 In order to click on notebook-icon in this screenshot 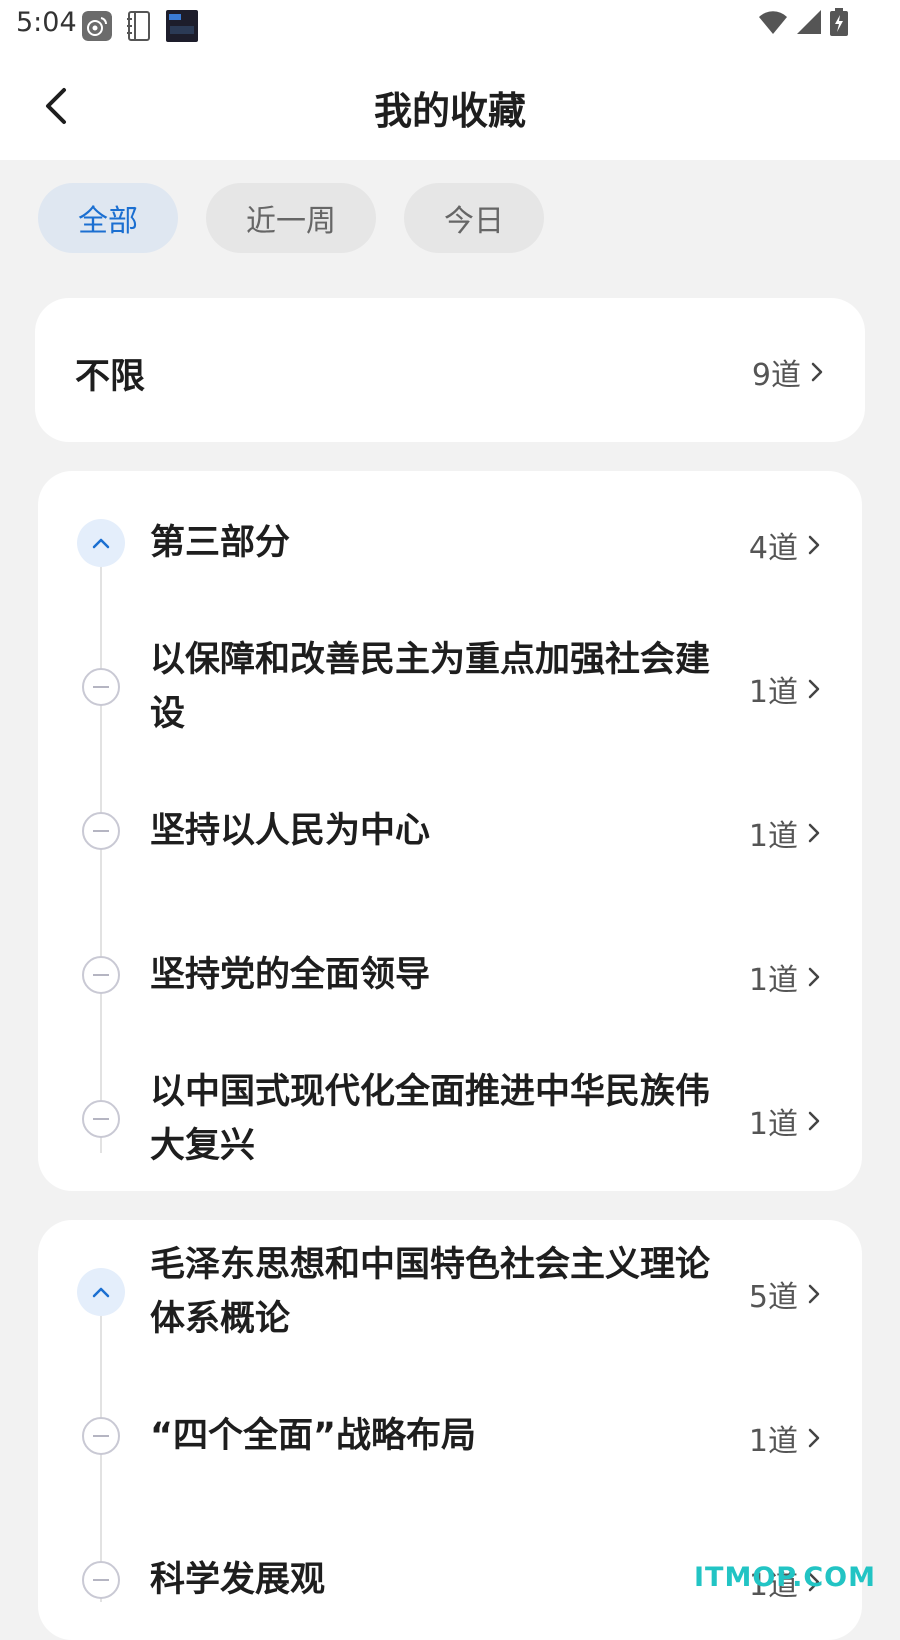, I will do `click(138, 26)`.